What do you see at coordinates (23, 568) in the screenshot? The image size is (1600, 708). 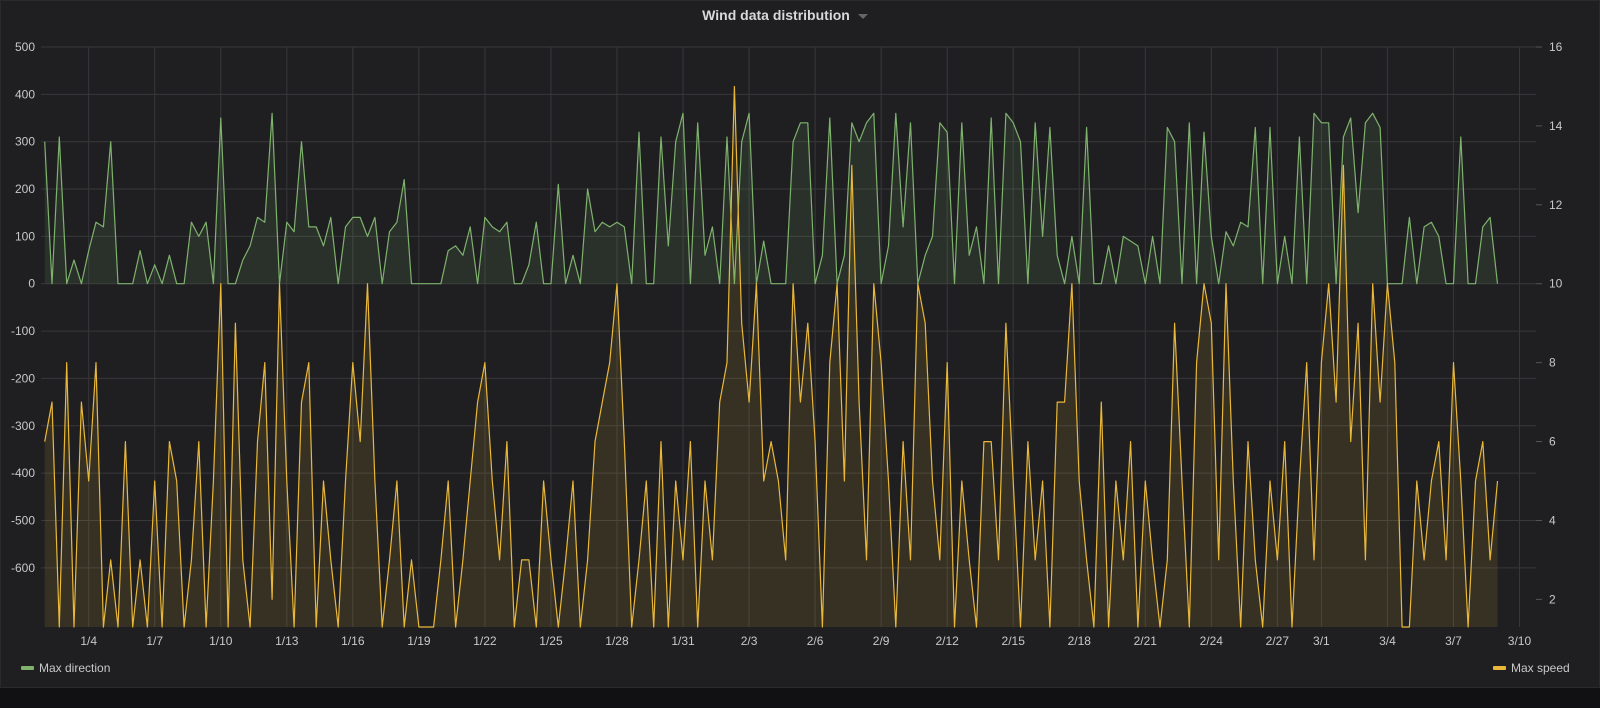 I see `y-left-tick-label: -600` at bounding box center [23, 568].